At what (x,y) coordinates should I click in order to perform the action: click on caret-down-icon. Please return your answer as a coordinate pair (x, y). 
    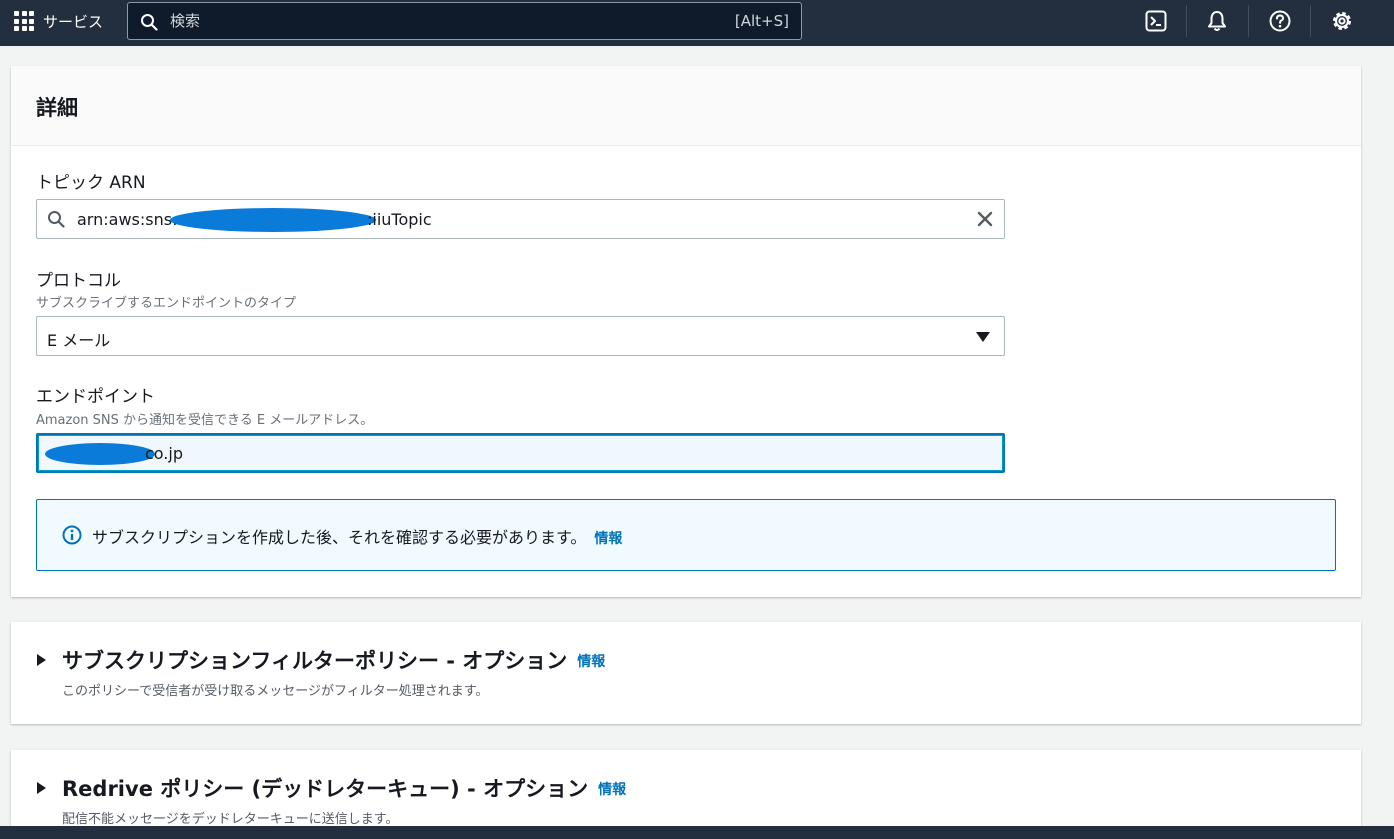
    Looking at the image, I should click on (983, 337).